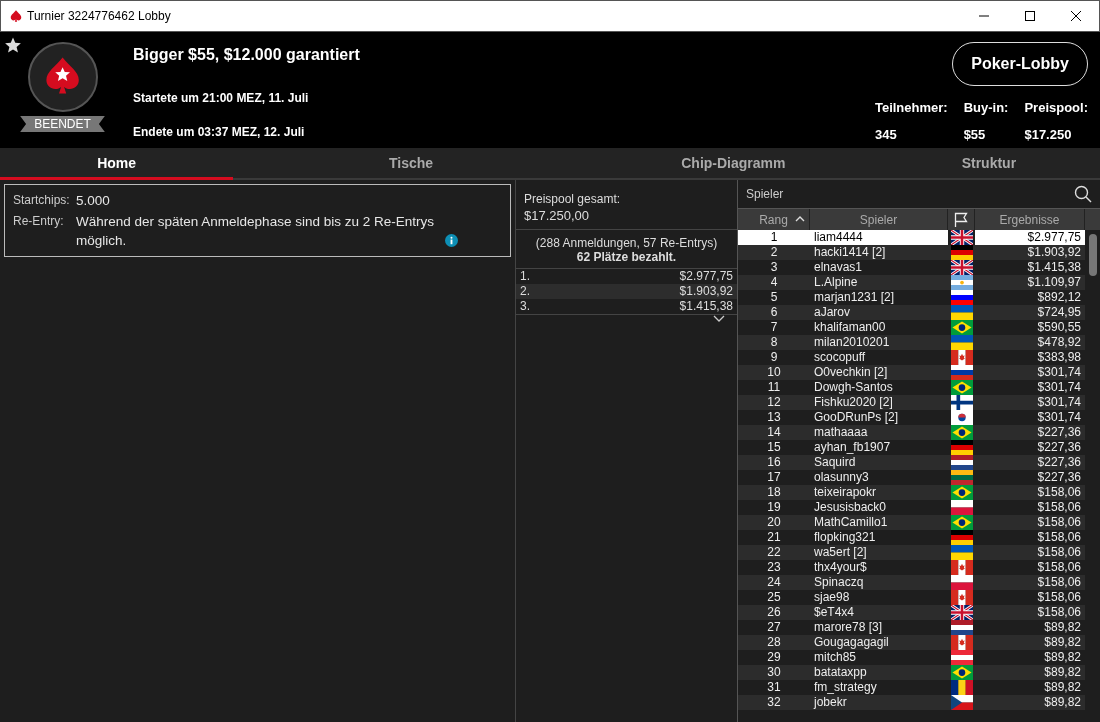  What do you see at coordinates (557, 215) in the screenshot?
I see `prizepool-total: $17.250,00` at bounding box center [557, 215].